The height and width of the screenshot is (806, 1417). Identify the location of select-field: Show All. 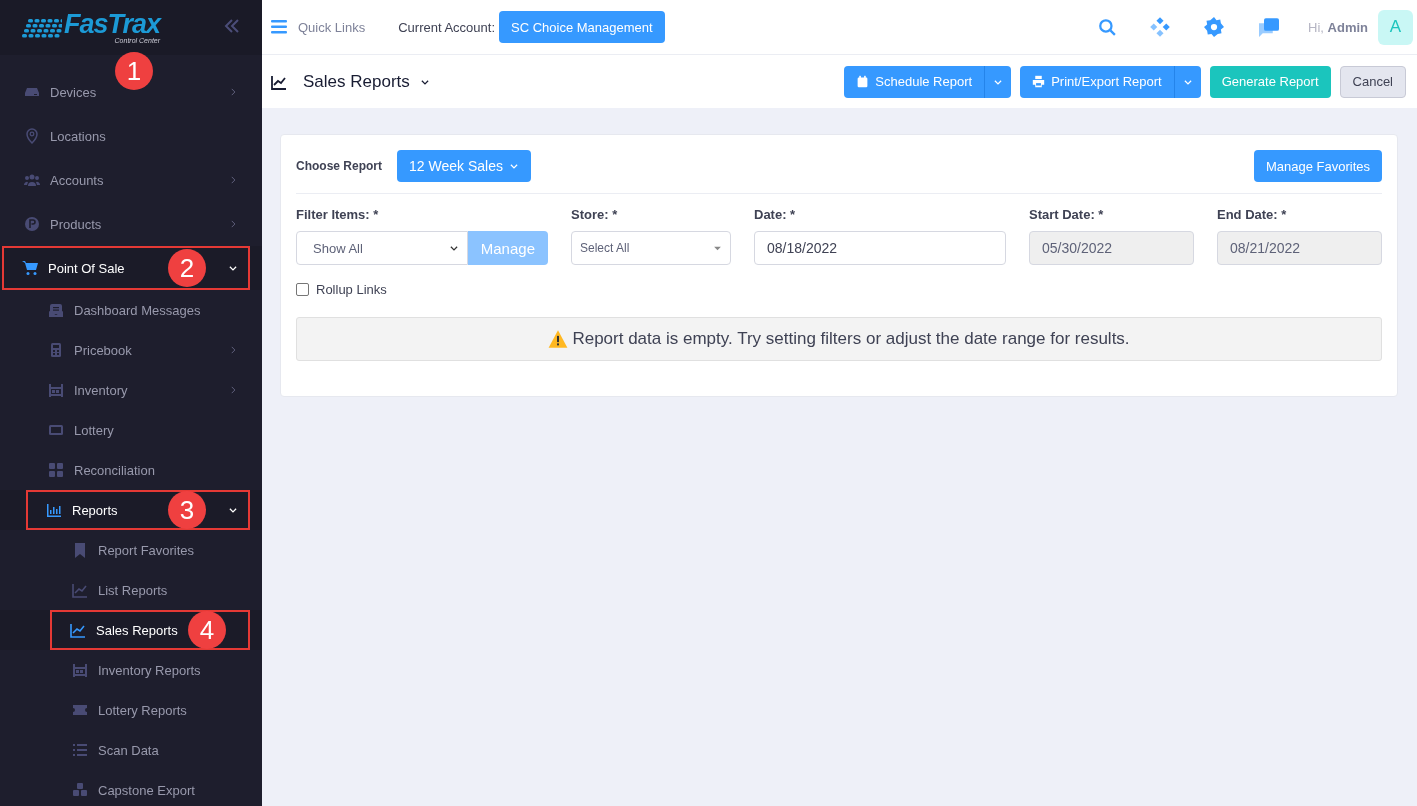
(382, 248).